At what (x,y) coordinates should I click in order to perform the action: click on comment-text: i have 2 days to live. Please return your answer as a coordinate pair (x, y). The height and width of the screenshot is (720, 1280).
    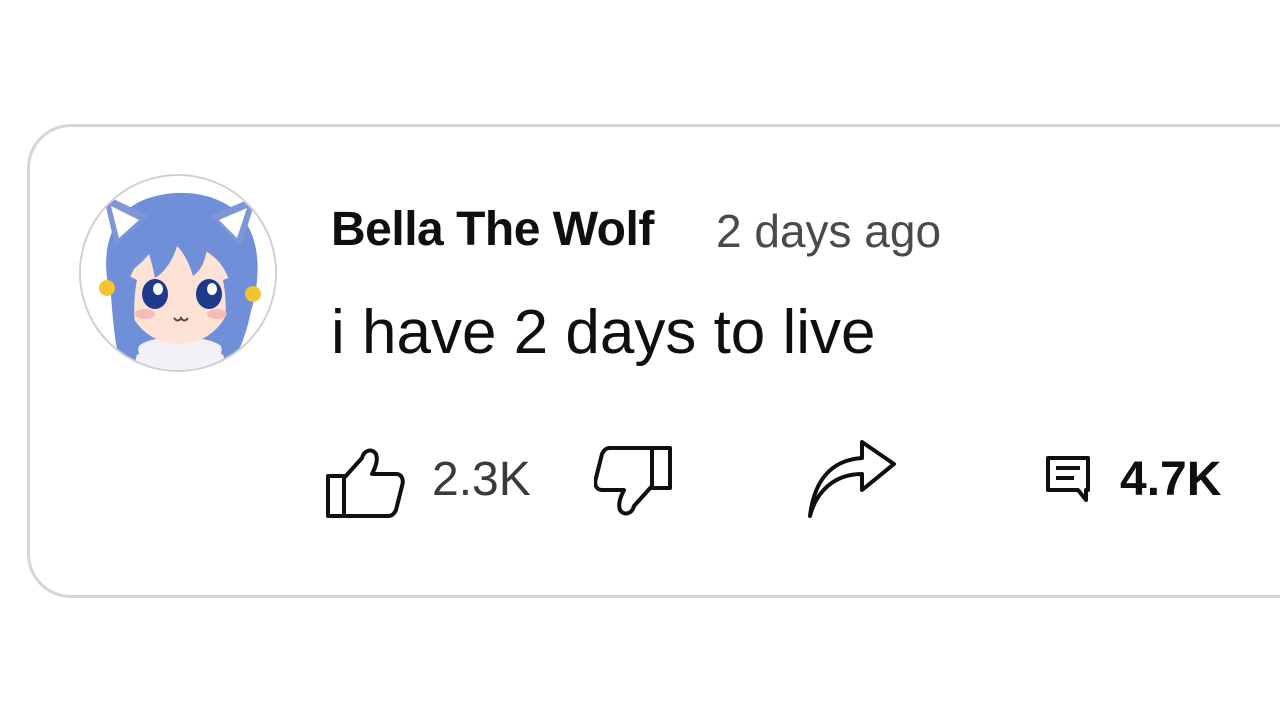
    Looking at the image, I should click on (603, 332).